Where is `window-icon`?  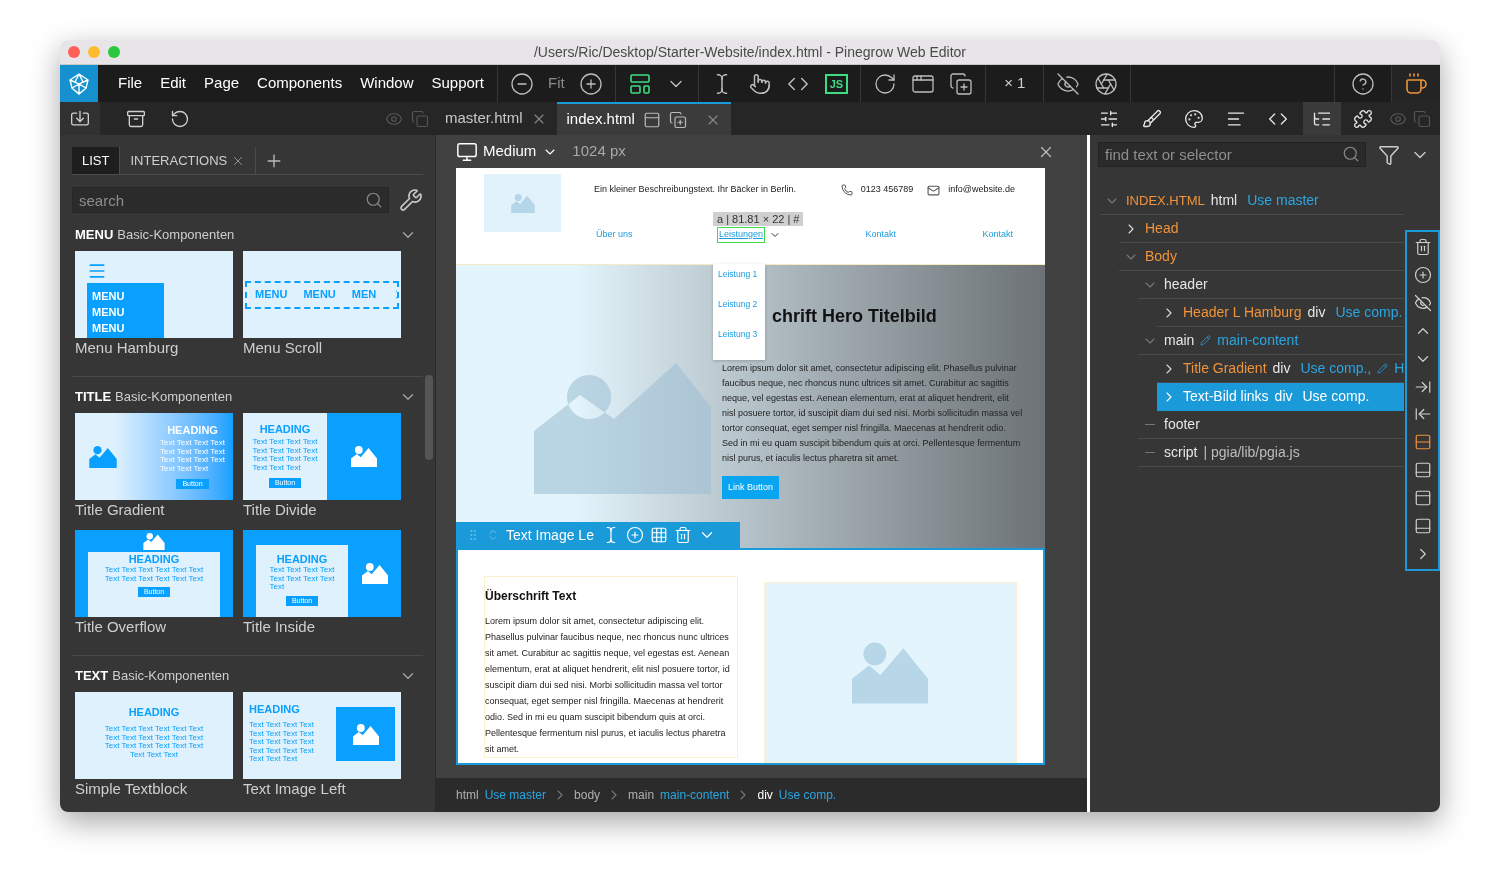 window-icon is located at coordinates (651, 119).